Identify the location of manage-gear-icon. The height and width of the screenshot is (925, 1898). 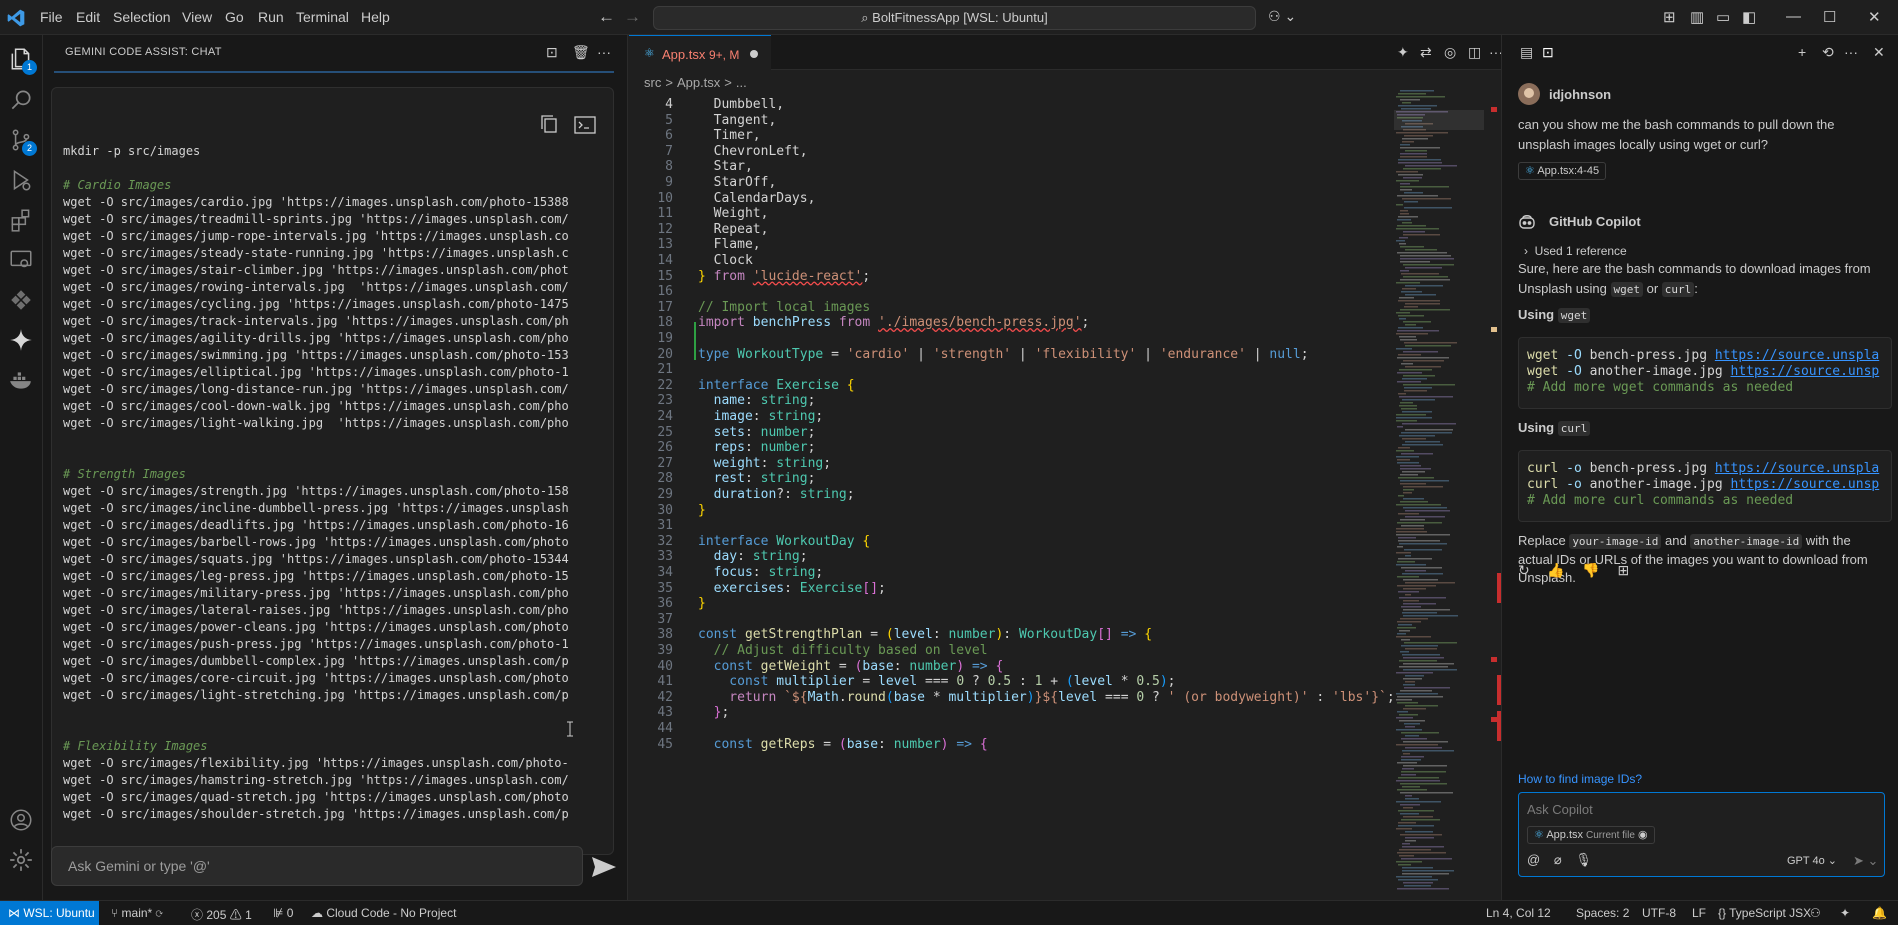
(22, 861).